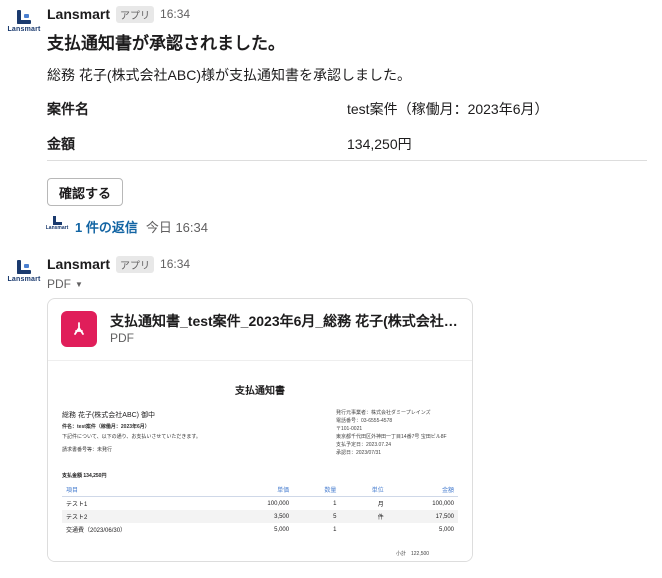 The image size is (662, 578). What do you see at coordinates (391, 437) in the screenshot?
I see `issuer-line: 東京都千代田区外神田一丁目14番7号 宝田ビル8F` at bounding box center [391, 437].